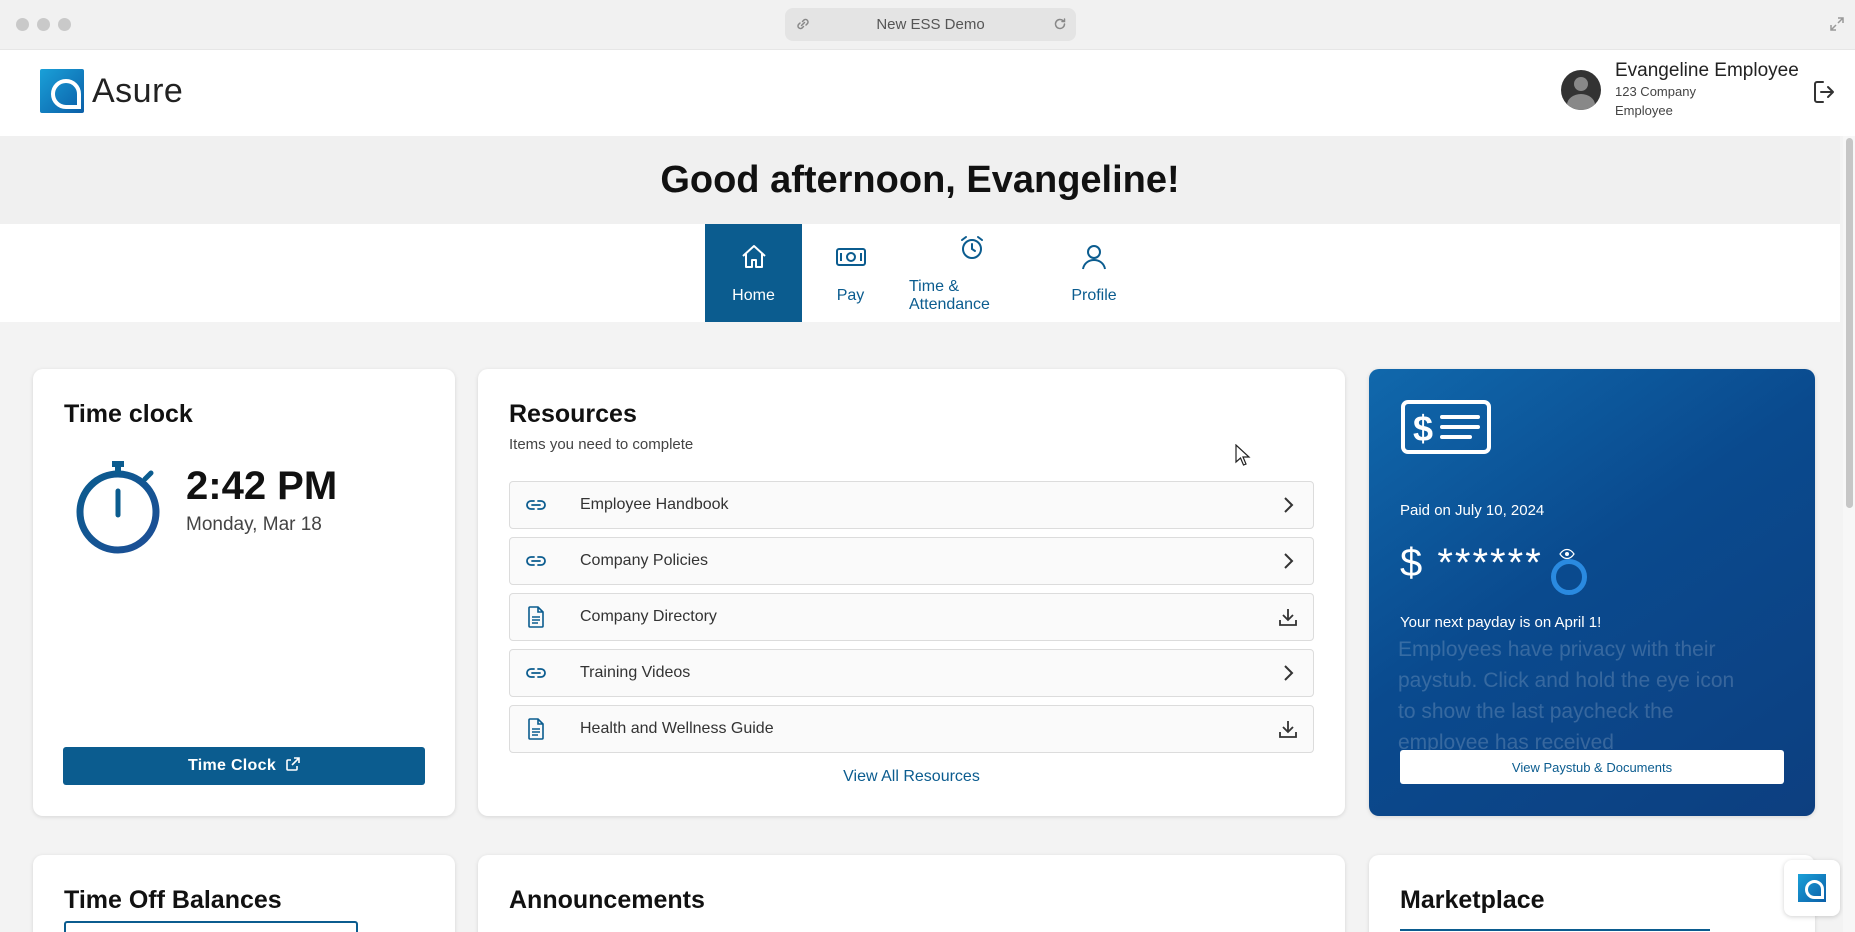 Image resolution: width=1855 pixels, height=932 pixels. I want to click on reload-icon, so click(1060, 26).